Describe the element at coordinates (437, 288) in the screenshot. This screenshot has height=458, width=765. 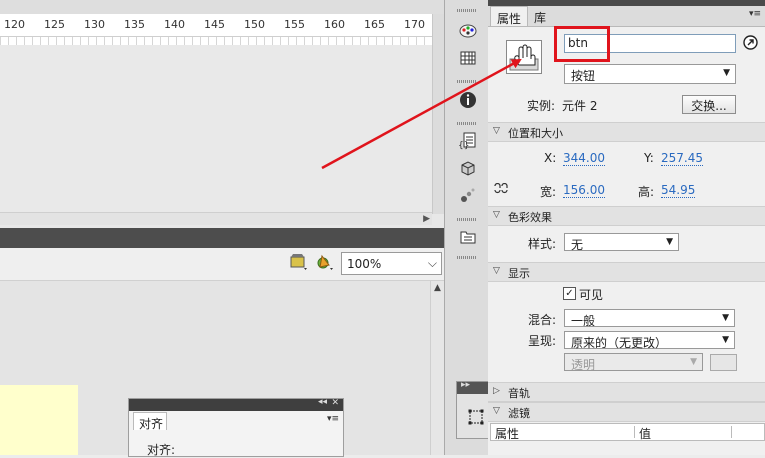
I see `scroll-up-icon: ▲` at that location.